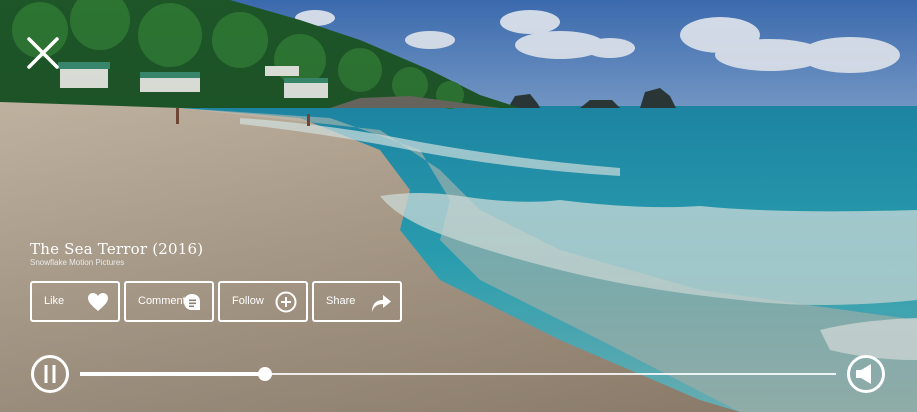 This screenshot has width=917, height=412. I want to click on pause-button, so click(50, 374).